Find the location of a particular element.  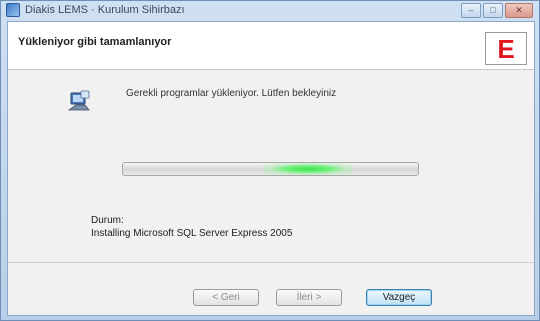

company-logo: E is located at coordinates (506, 48).